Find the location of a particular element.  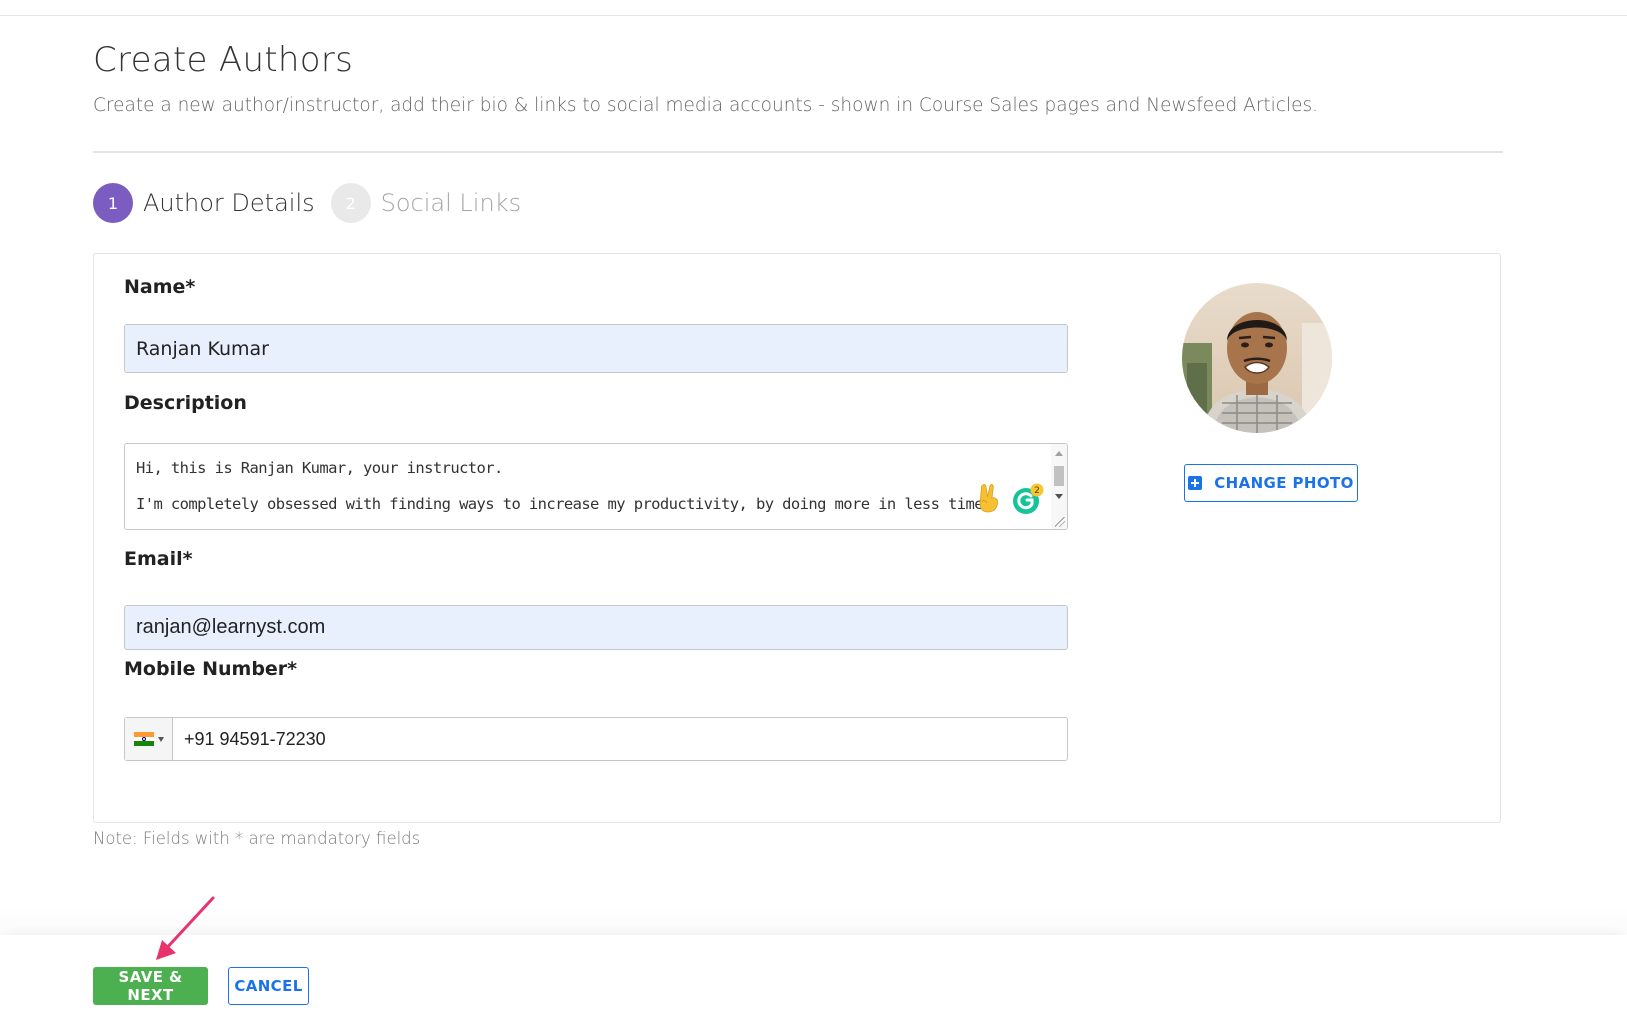

grammarly-count: 2 is located at coordinates (1037, 491).